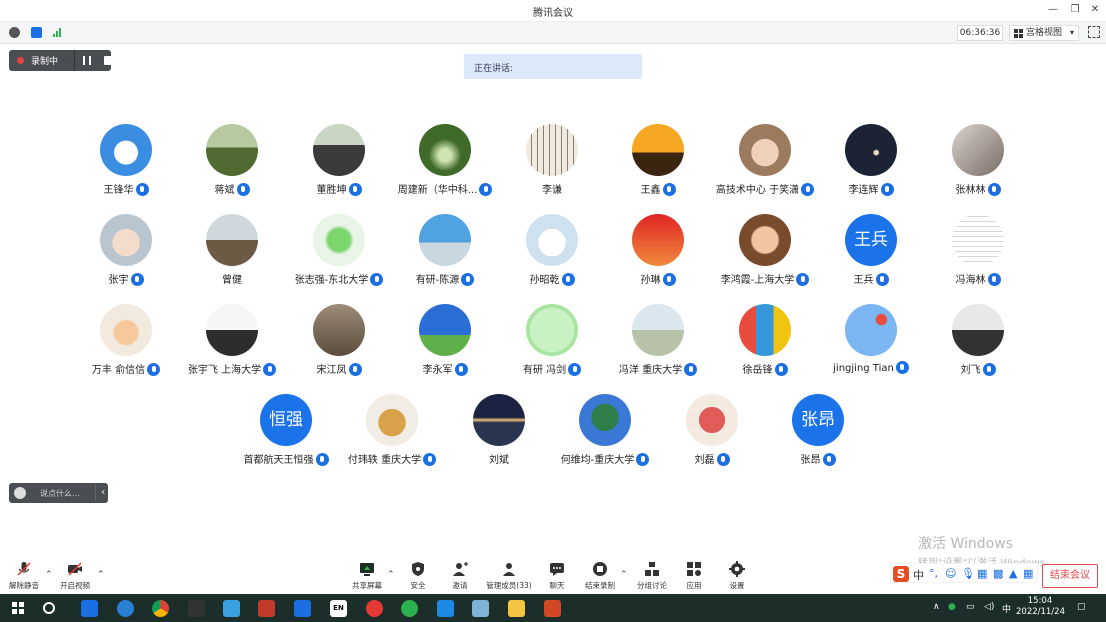 The height and width of the screenshot is (622, 1106). Describe the element at coordinates (982, 573) in the screenshot. I see `keyboard-icon: ▦` at that location.